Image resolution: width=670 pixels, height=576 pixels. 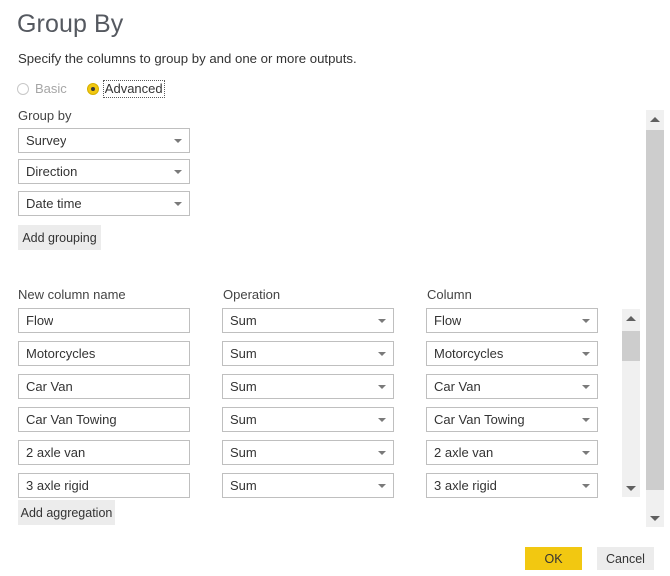 I want to click on page-title: Group By, so click(x=70, y=24).